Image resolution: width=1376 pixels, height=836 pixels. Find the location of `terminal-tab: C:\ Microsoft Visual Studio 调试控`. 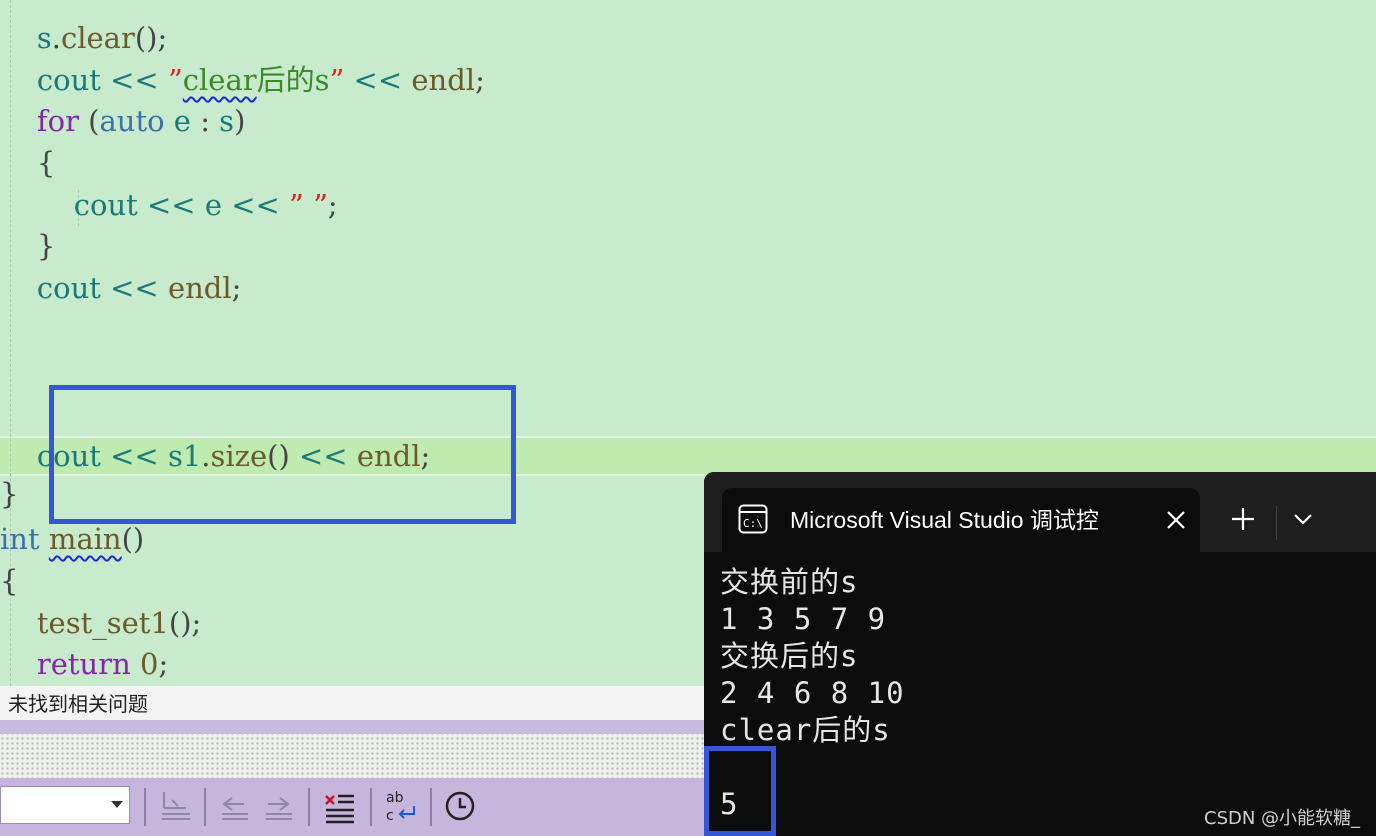

terminal-tab: C:\ Microsoft Visual Studio 调试控 is located at coordinates (961, 520).